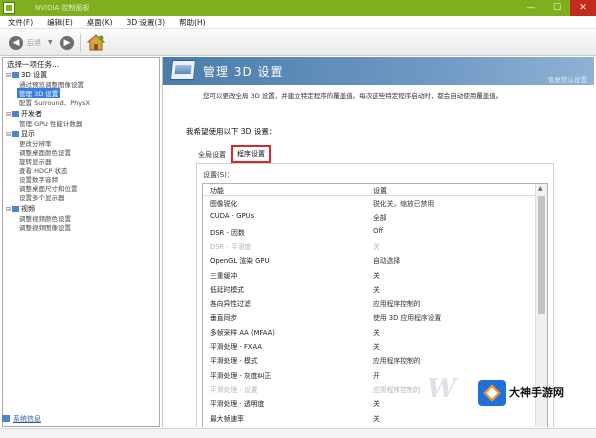 The width and height of the screenshot is (596, 438). Describe the element at coordinates (227, 232) in the screenshot. I see `setting-feature: DSR - 因数` at that location.